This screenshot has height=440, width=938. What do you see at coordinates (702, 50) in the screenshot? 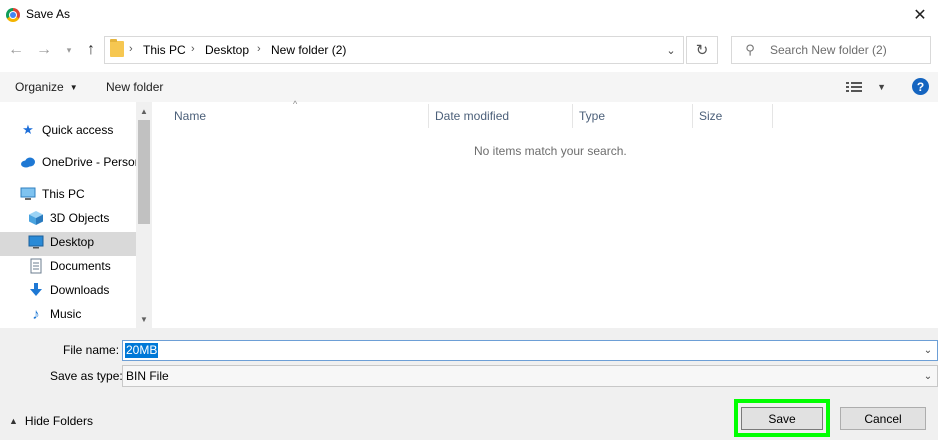
I see `refresh-icon: ↻` at bounding box center [702, 50].